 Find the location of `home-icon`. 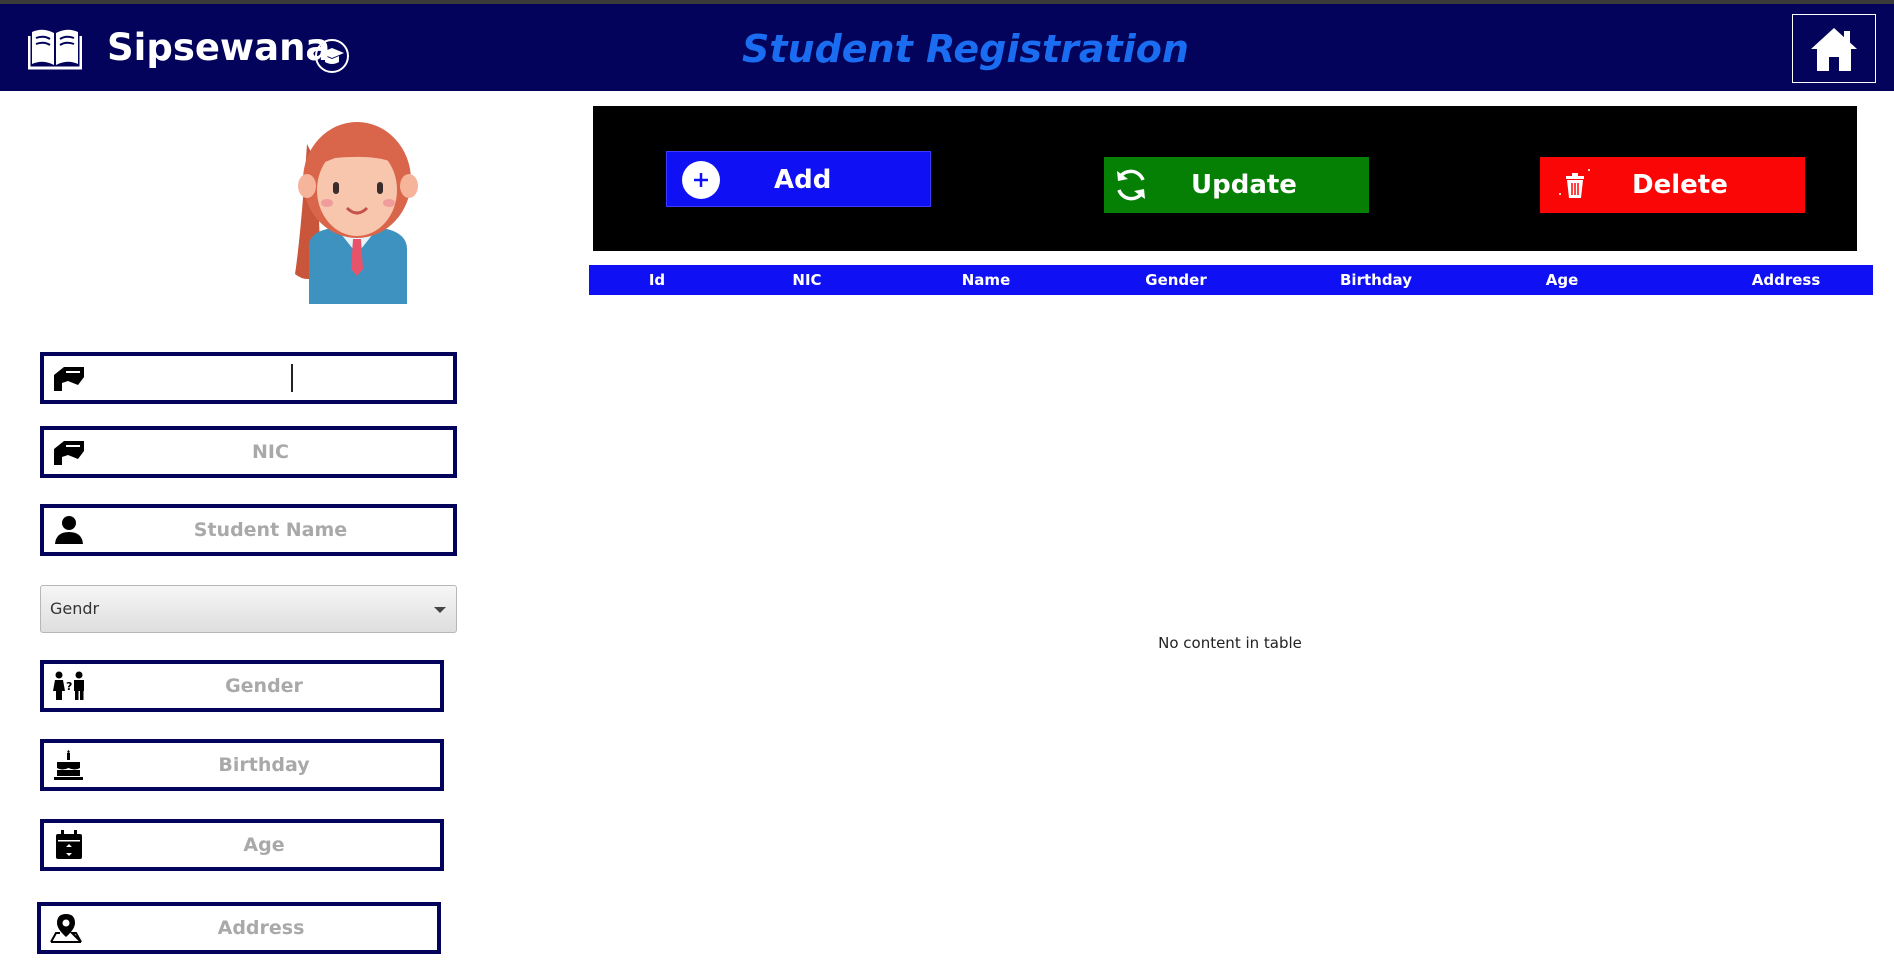

home-icon is located at coordinates (1834, 49).